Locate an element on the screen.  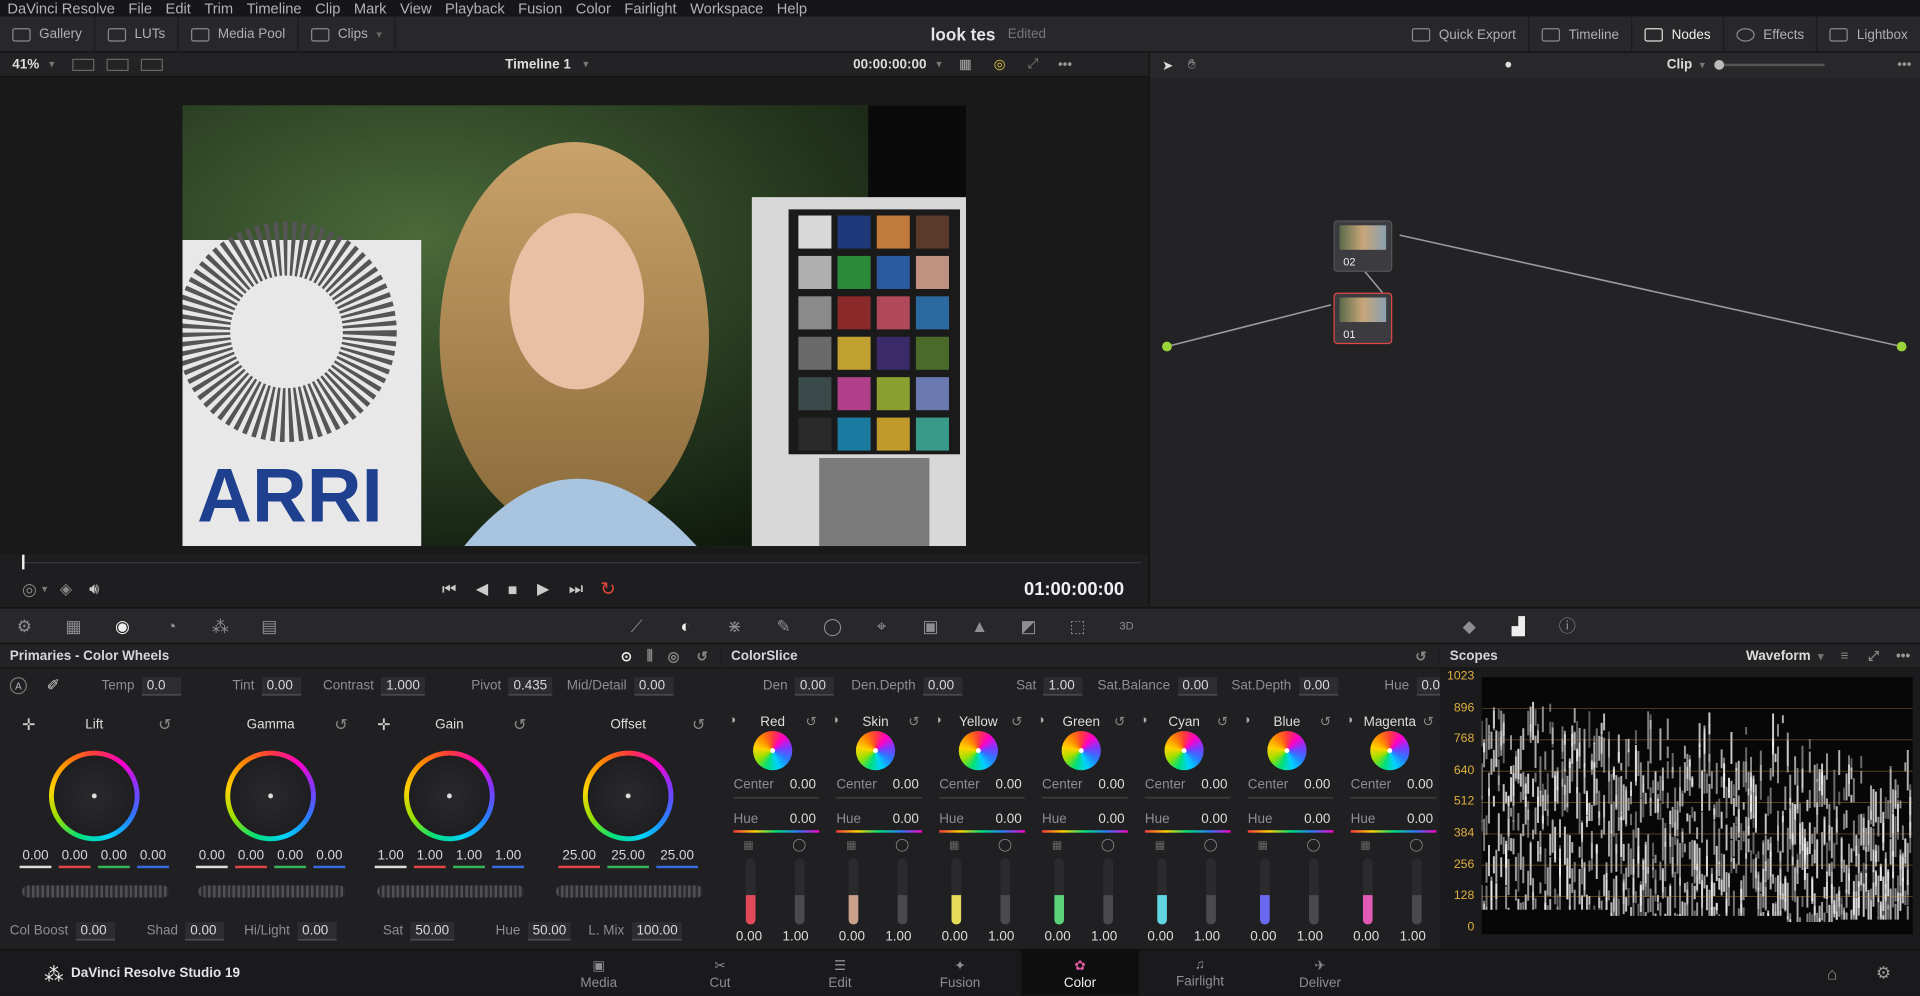
node-01: 01 is located at coordinates (1363, 318).